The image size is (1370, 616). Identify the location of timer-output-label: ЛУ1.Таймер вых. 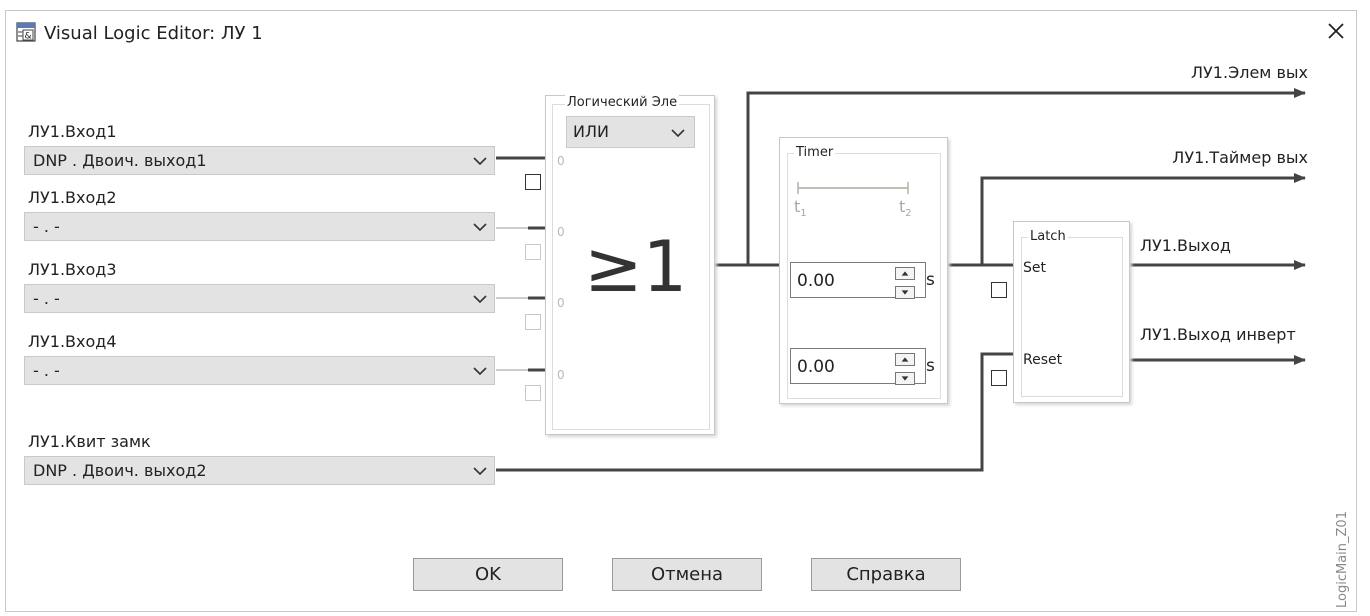
(1240, 157).